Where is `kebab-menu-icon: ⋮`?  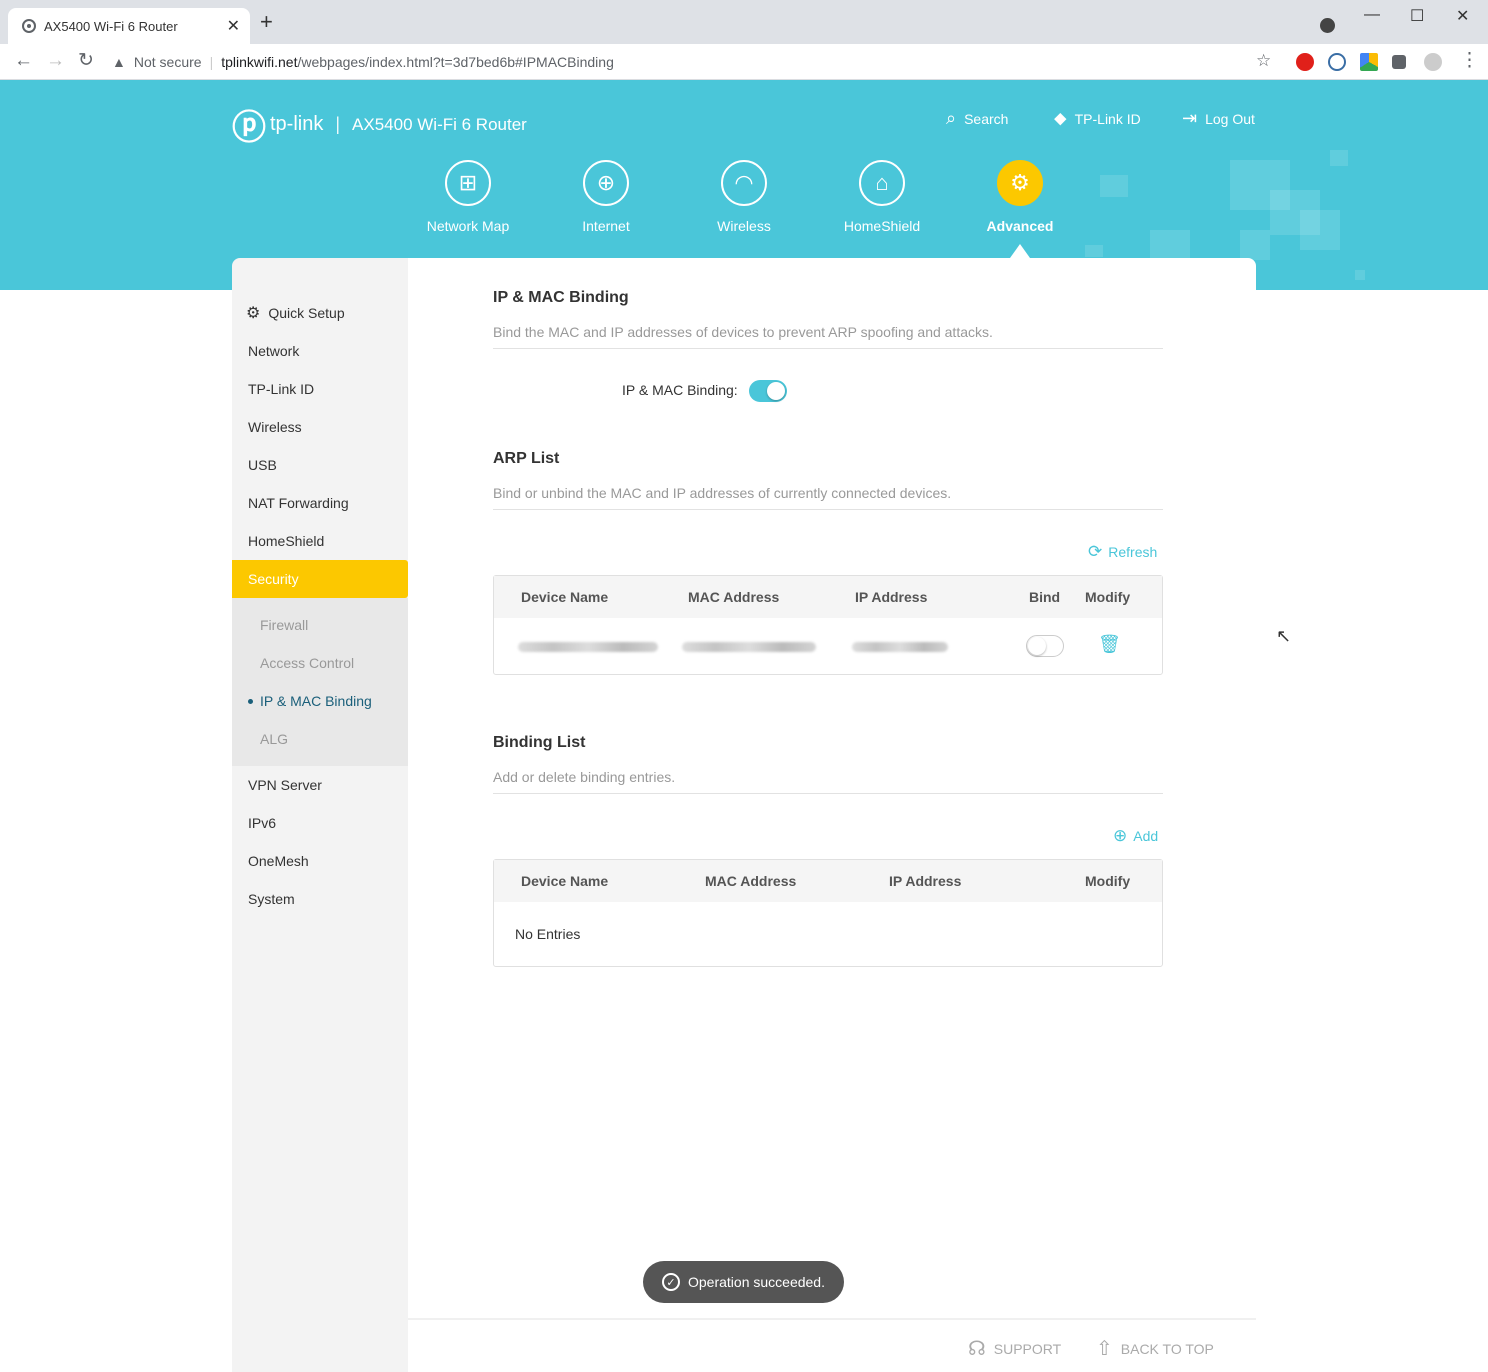 kebab-menu-icon: ⋮ is located at coordinates (1469, 61).